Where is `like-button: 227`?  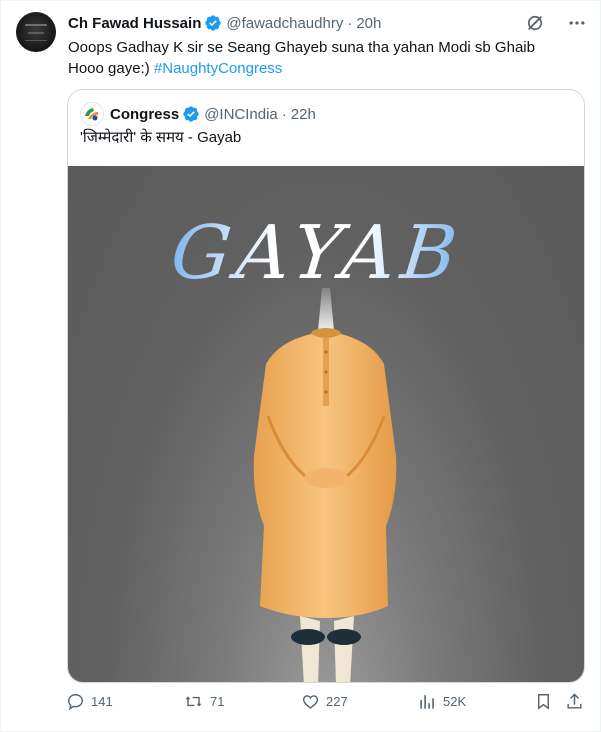 like-button: 227 is located at coordinates (324, 701).